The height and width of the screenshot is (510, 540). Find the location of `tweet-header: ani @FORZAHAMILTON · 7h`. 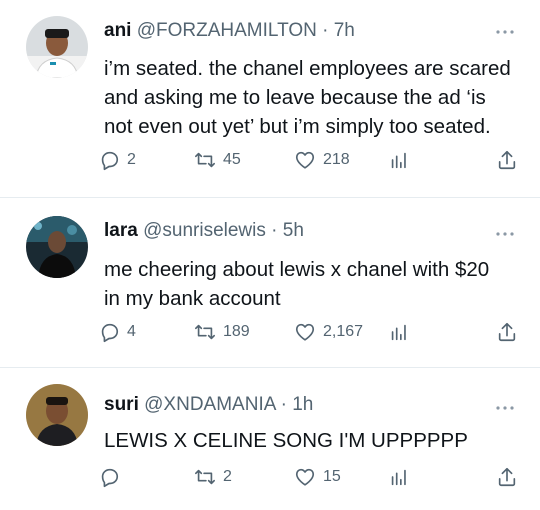

tweet-header: ani @FORZAHAMILTON · 7h is located at coordinates (229, 31).